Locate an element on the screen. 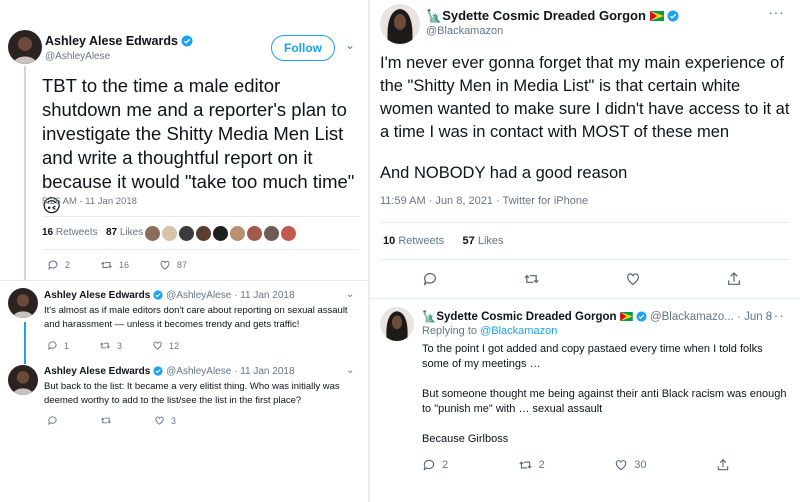 The height and width of the screenshot is (502, 800). author-handle: @AshleyAlese is located at coordinates (77, 56).